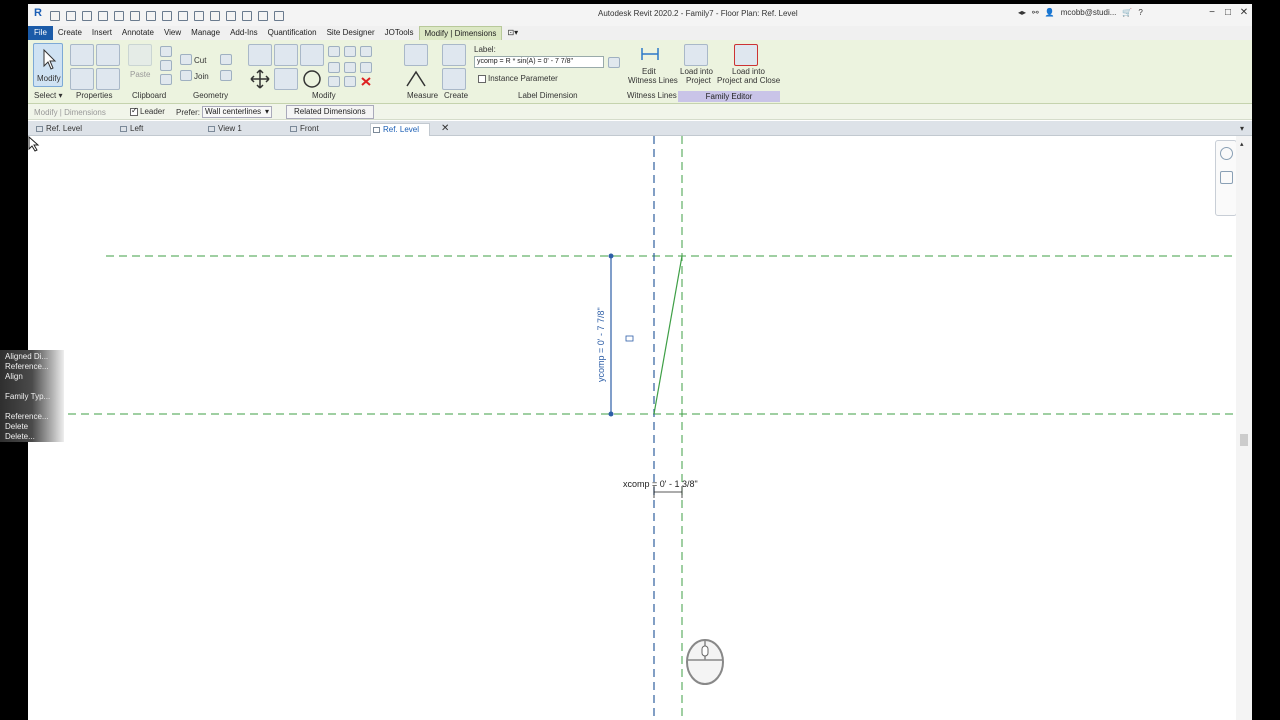  Describe the element at coordinates (58, 129) in the screenshot. I see `view-tab-ref-level-1: Ref. Level` at that location.